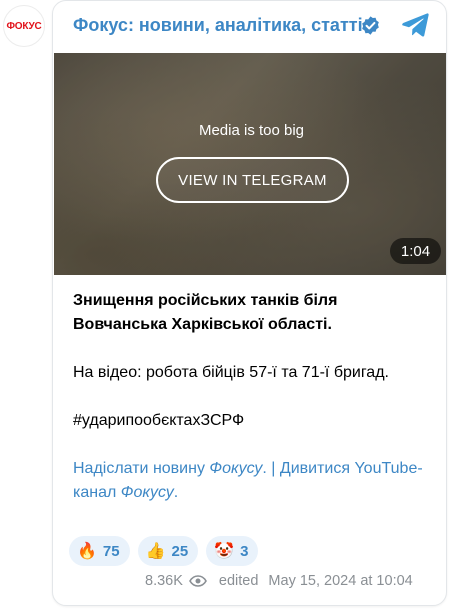  What do you see at coordinates (155, 550) in the screenshot?
I see `thumbs-up-icon: 👍` at bounding box center [155, 550].